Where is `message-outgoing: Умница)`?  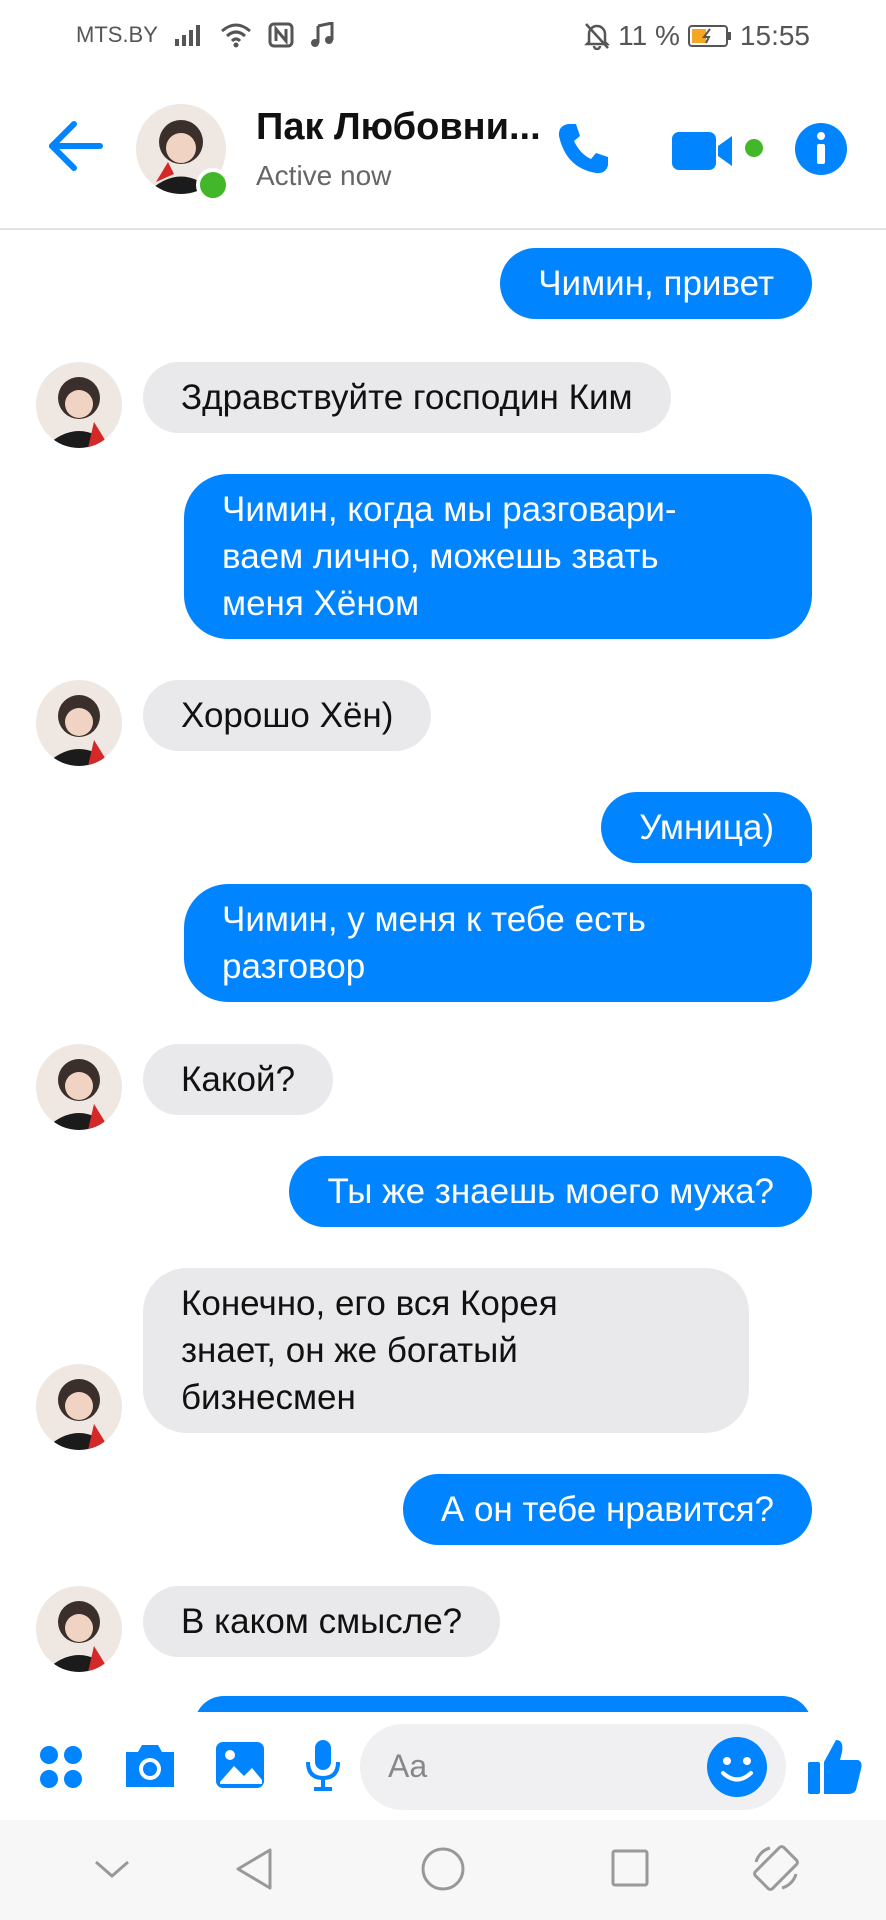
message-outgoing: Умница) is located at coordinates (706, 827).